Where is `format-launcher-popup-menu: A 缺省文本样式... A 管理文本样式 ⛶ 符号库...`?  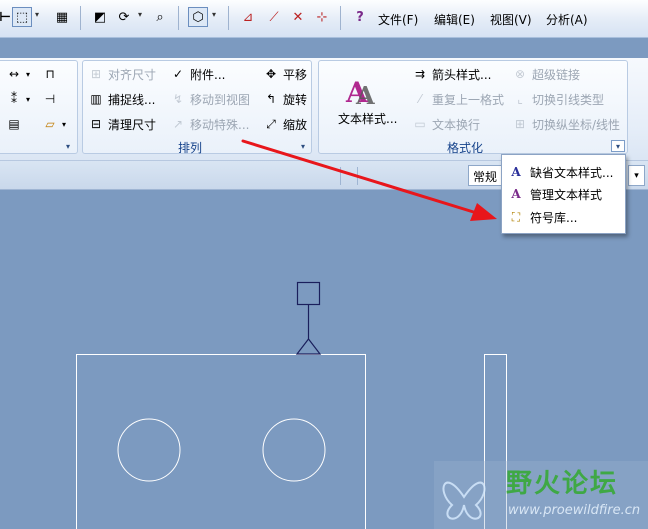 format-launcher-popup-menu: A 缺省文本样式... A 管理文本样式 ⛶ 符号库... is located at coordinates (563, 194).